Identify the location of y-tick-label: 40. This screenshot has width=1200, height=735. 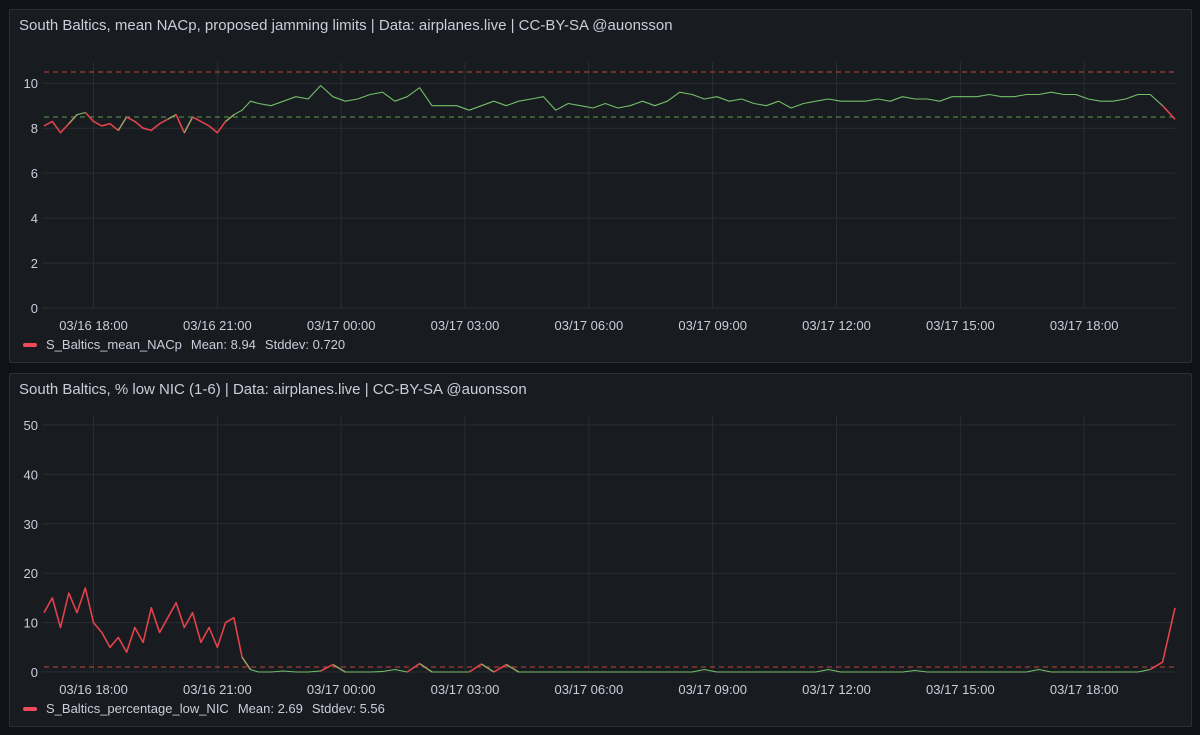
(31, 474).